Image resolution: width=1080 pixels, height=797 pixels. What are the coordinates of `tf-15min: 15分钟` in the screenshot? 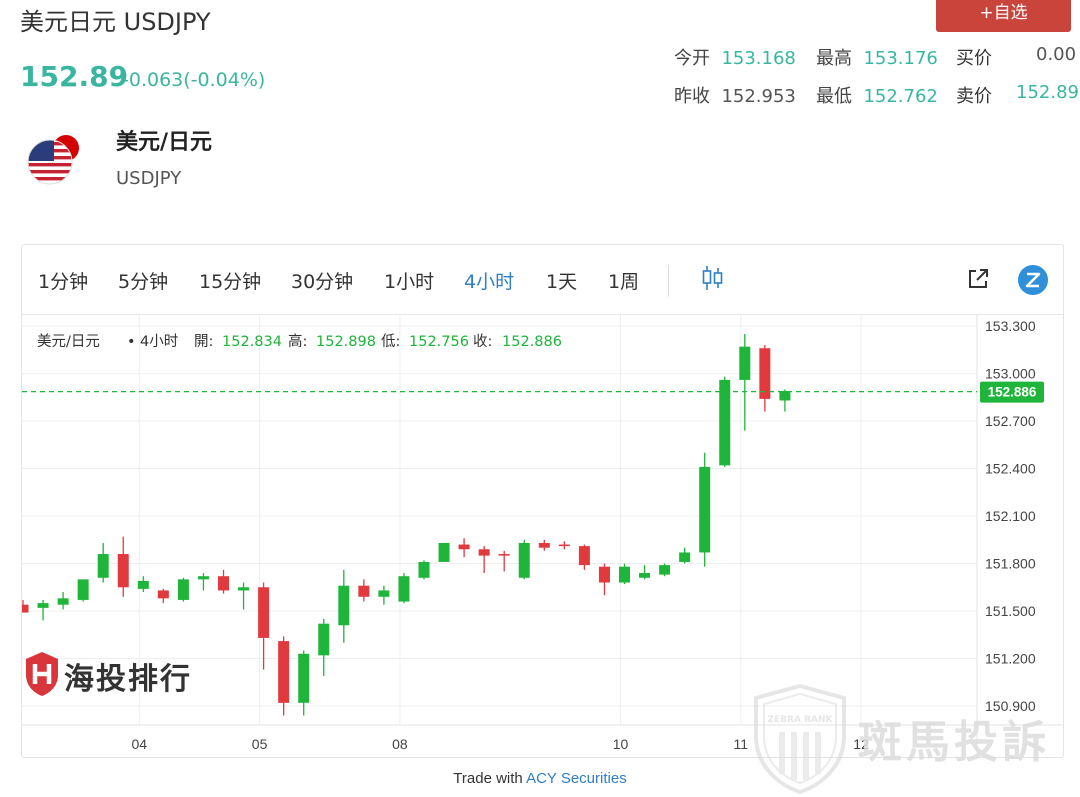 It's located at (230, 280).